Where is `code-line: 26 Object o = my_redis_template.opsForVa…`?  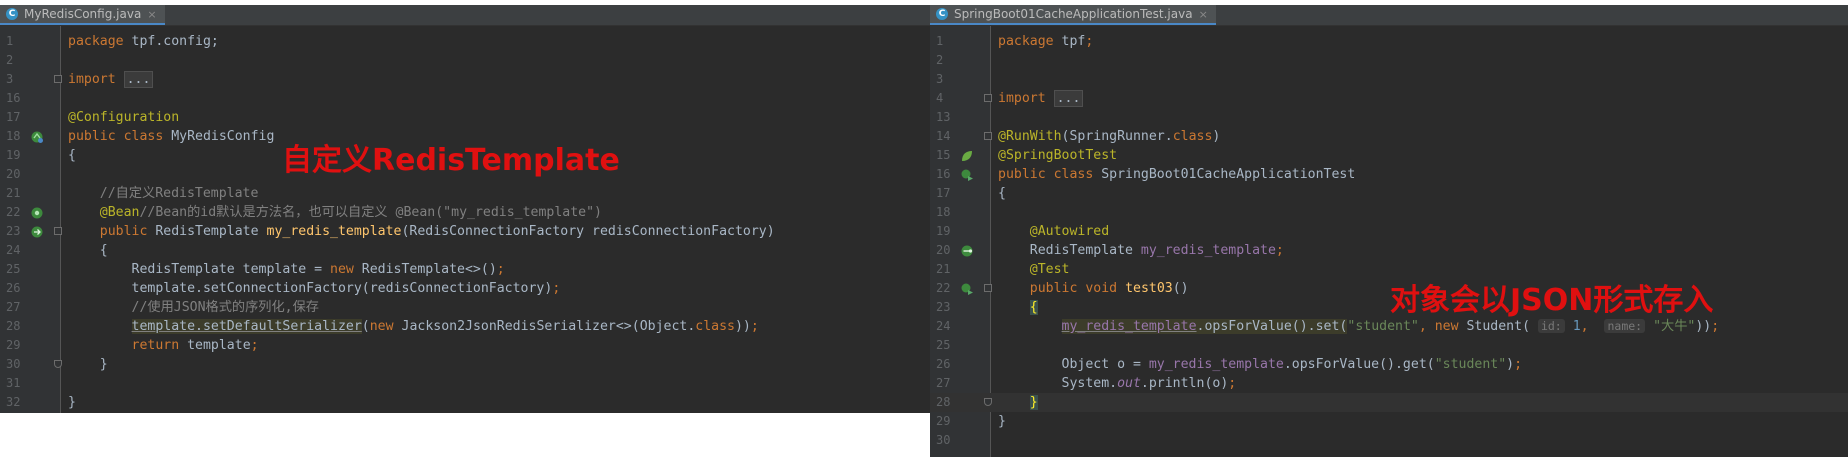
code-line: 26 Object o = my_redis_template.opsForVa… is located at coordinates (1389, 364).